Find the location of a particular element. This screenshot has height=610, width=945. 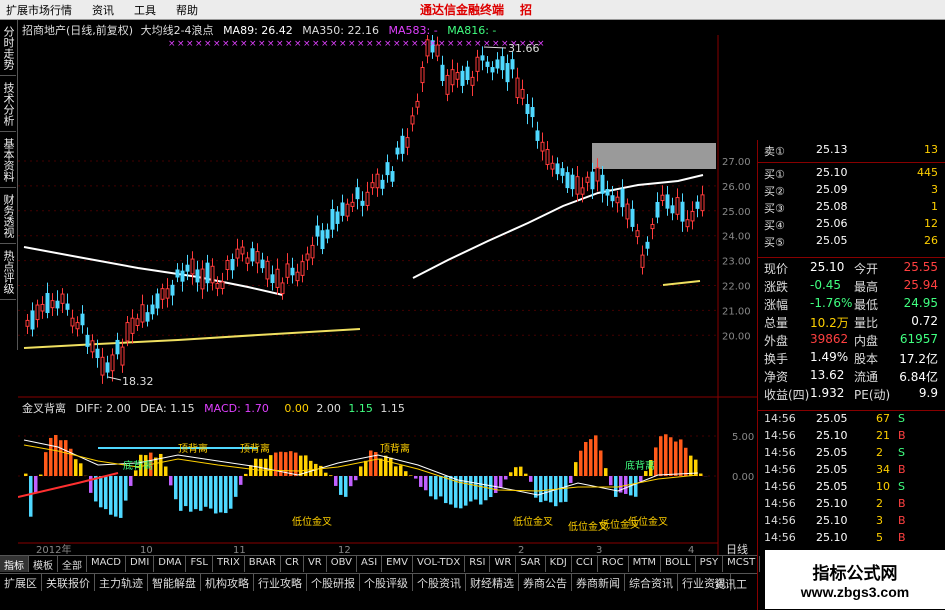

bottom-tab: 智能解盘 is located at coordinates (174, 582).